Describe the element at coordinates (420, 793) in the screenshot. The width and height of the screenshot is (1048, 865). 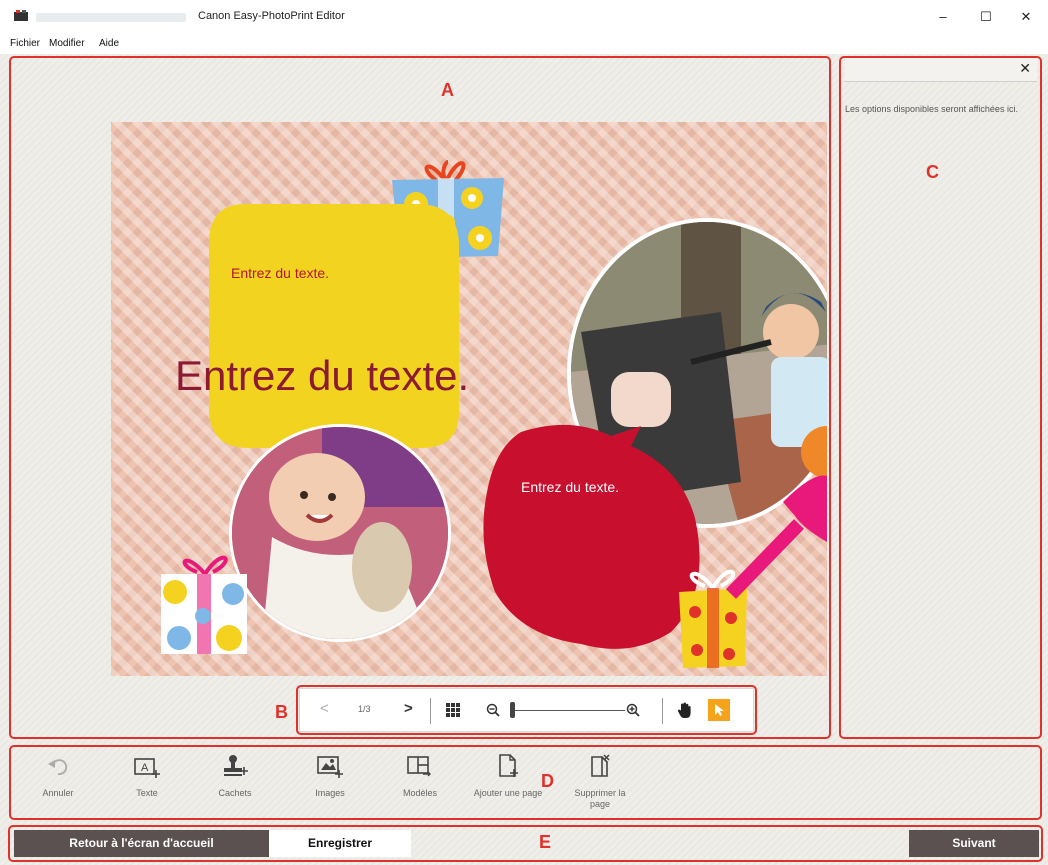
I see `tool-label: Modèles` at that location.